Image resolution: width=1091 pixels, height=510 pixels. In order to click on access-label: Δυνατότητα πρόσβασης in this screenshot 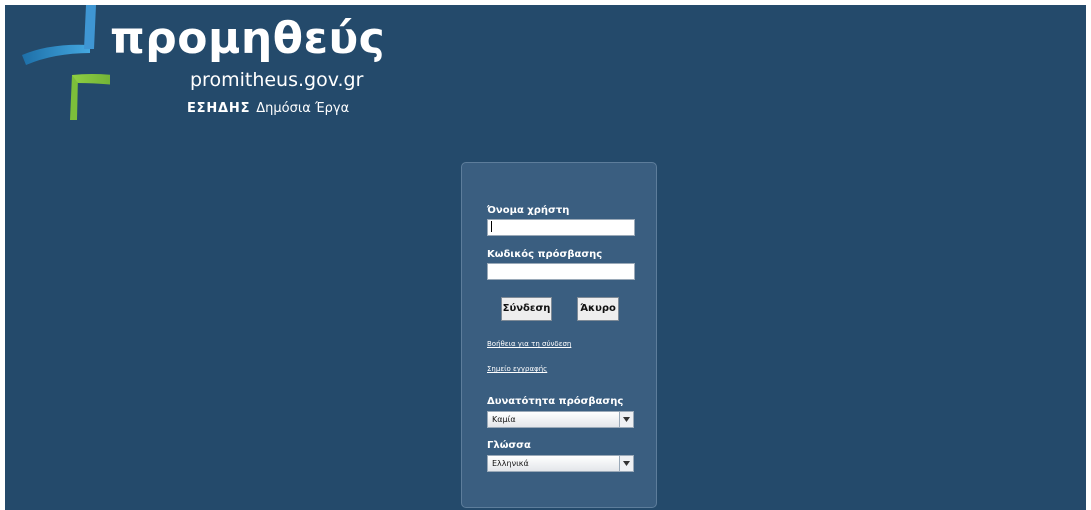, I will do `click(555, 401)`.